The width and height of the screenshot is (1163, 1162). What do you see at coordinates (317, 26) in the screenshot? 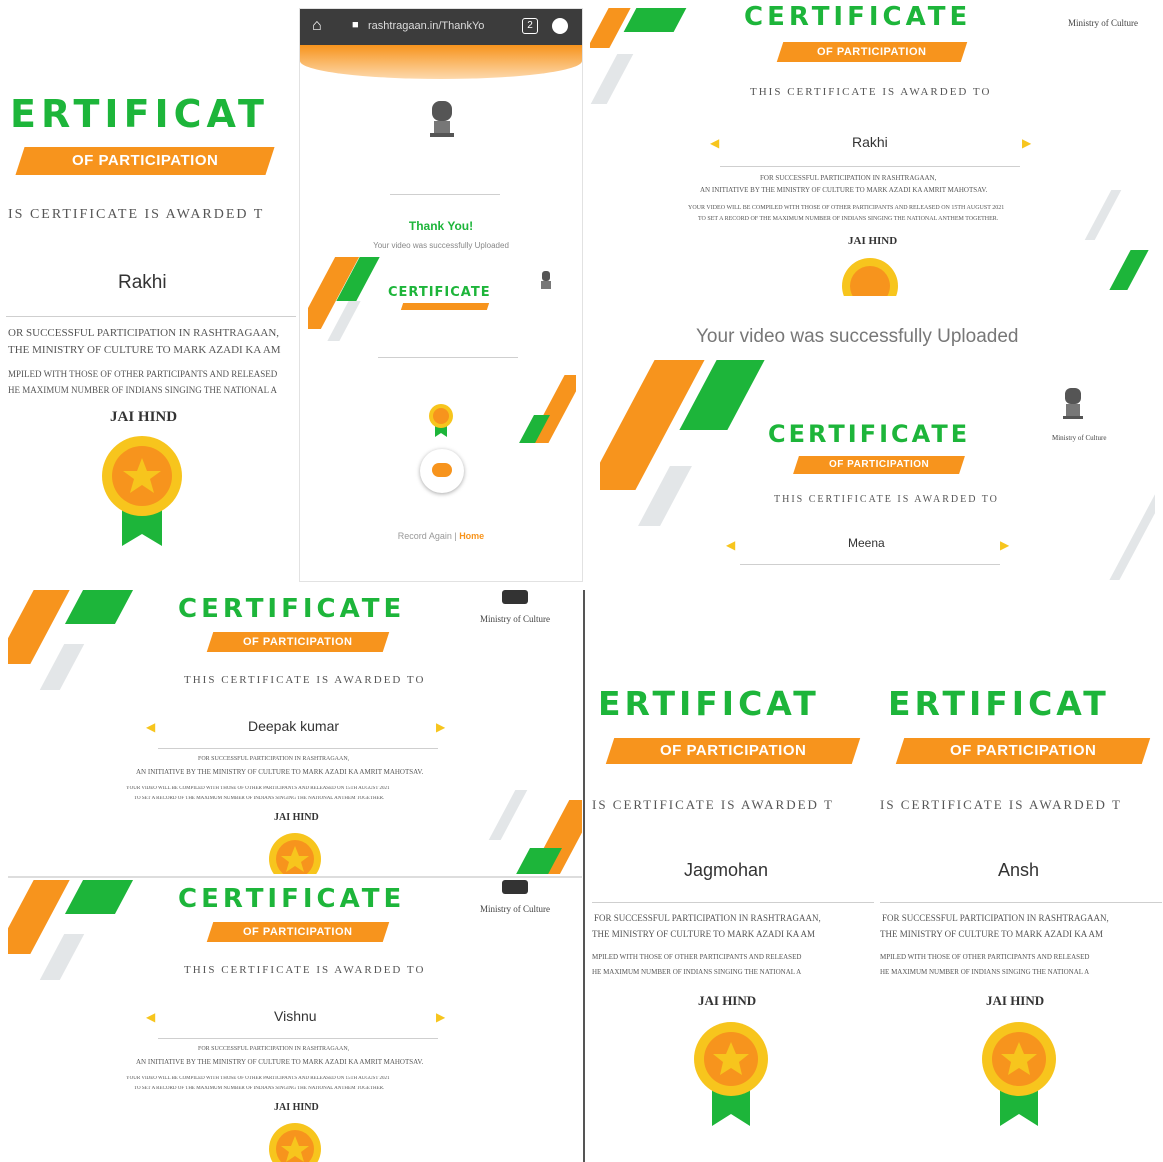
I see `home-icon: ⌂` at bounding box center [317, 26].